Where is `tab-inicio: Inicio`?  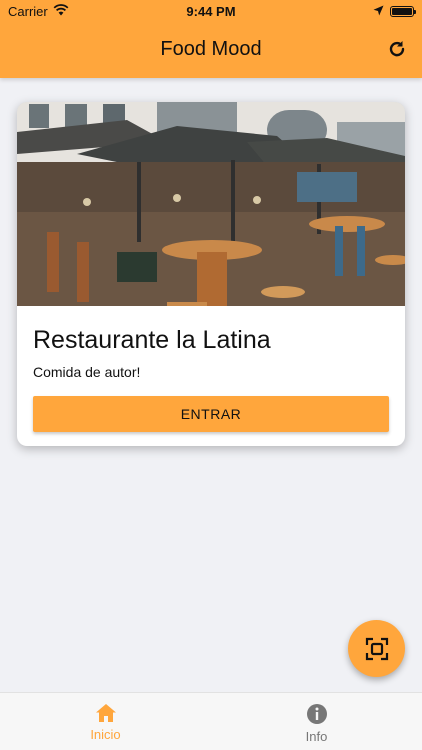
tab-inicio: Inicio is located at coordinates (105, 721).